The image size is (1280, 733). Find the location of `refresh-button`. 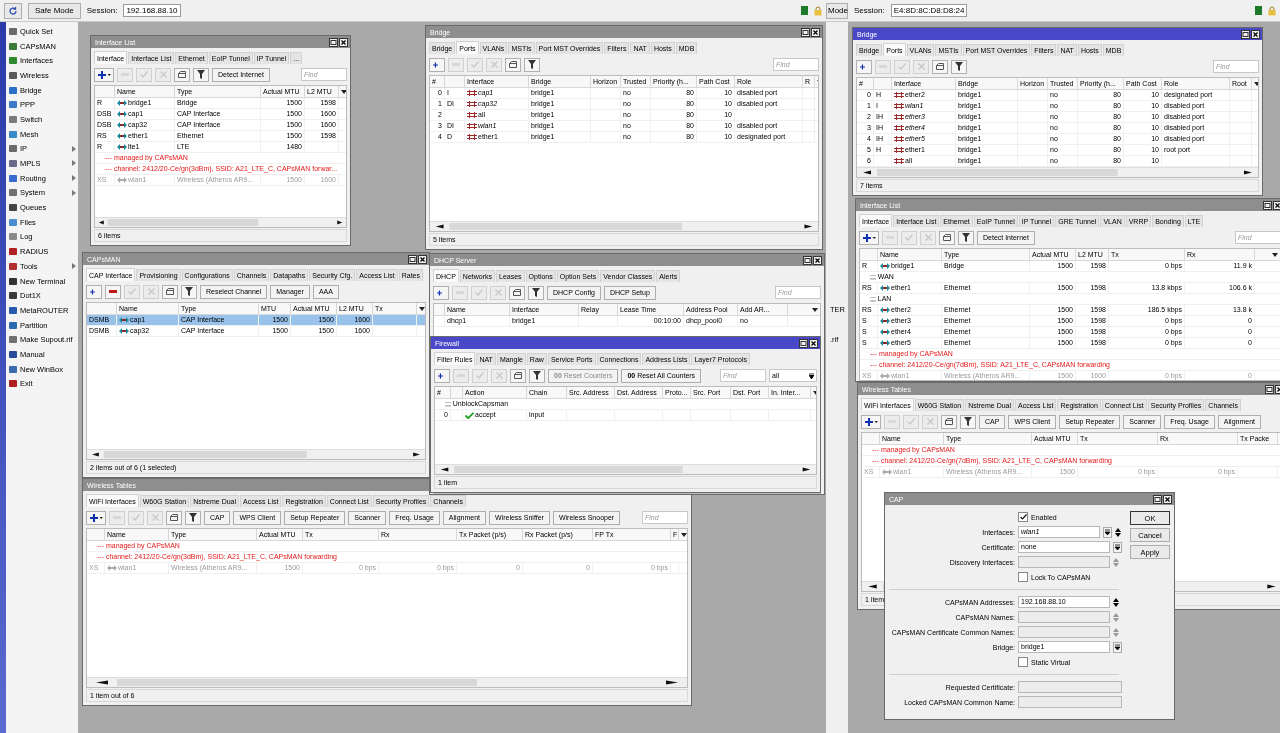

refresh-button is located at coordinates (13, 10).